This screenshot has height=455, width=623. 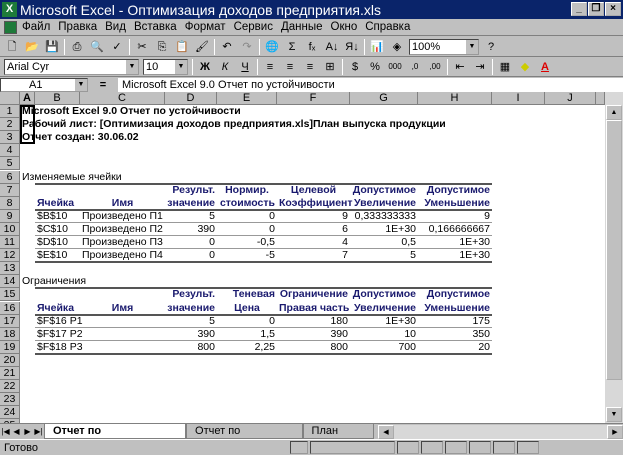 I want to click on vertical-scrollbar: ▲ ▼, so click(x=614, y=257).